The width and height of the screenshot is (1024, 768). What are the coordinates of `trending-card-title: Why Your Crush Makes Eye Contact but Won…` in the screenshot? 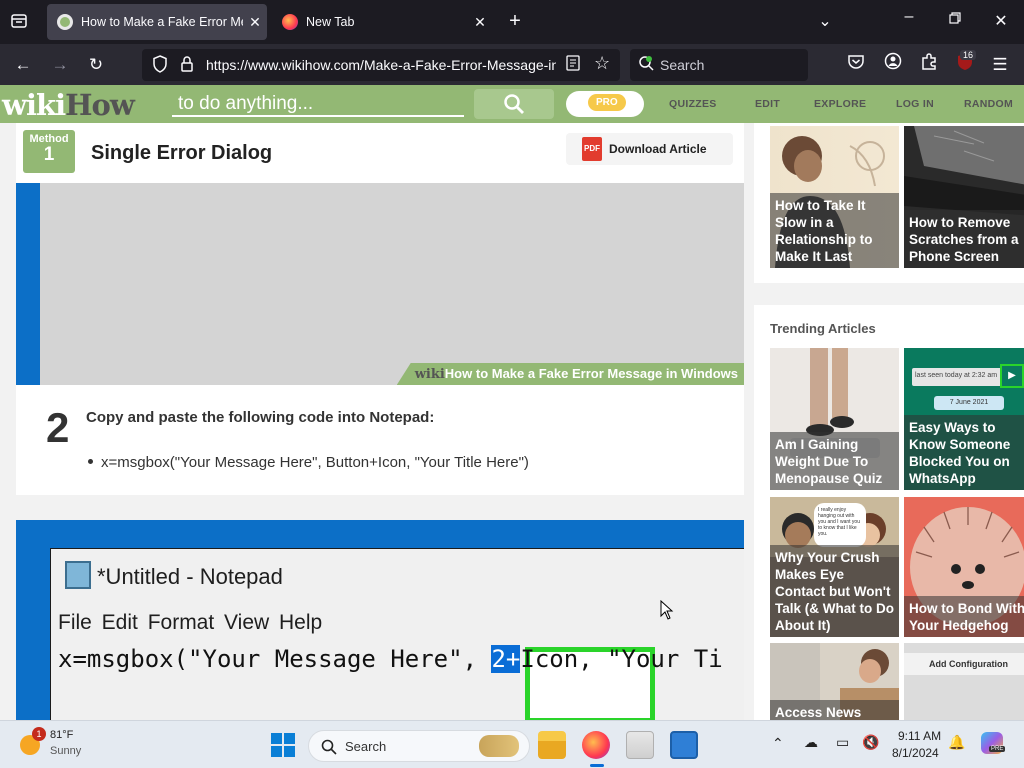 It's located at (834, 591).